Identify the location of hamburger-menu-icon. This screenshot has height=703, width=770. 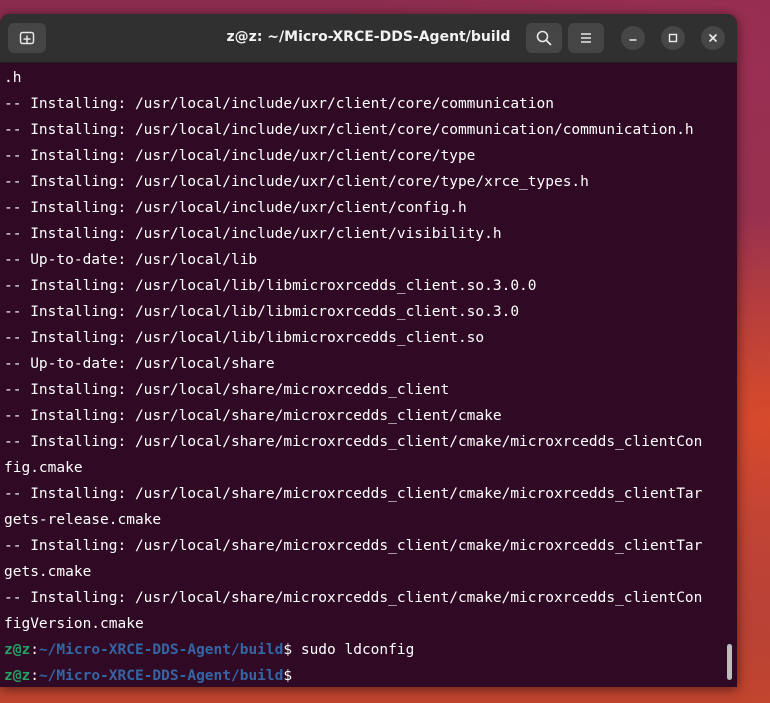
(586, 38).